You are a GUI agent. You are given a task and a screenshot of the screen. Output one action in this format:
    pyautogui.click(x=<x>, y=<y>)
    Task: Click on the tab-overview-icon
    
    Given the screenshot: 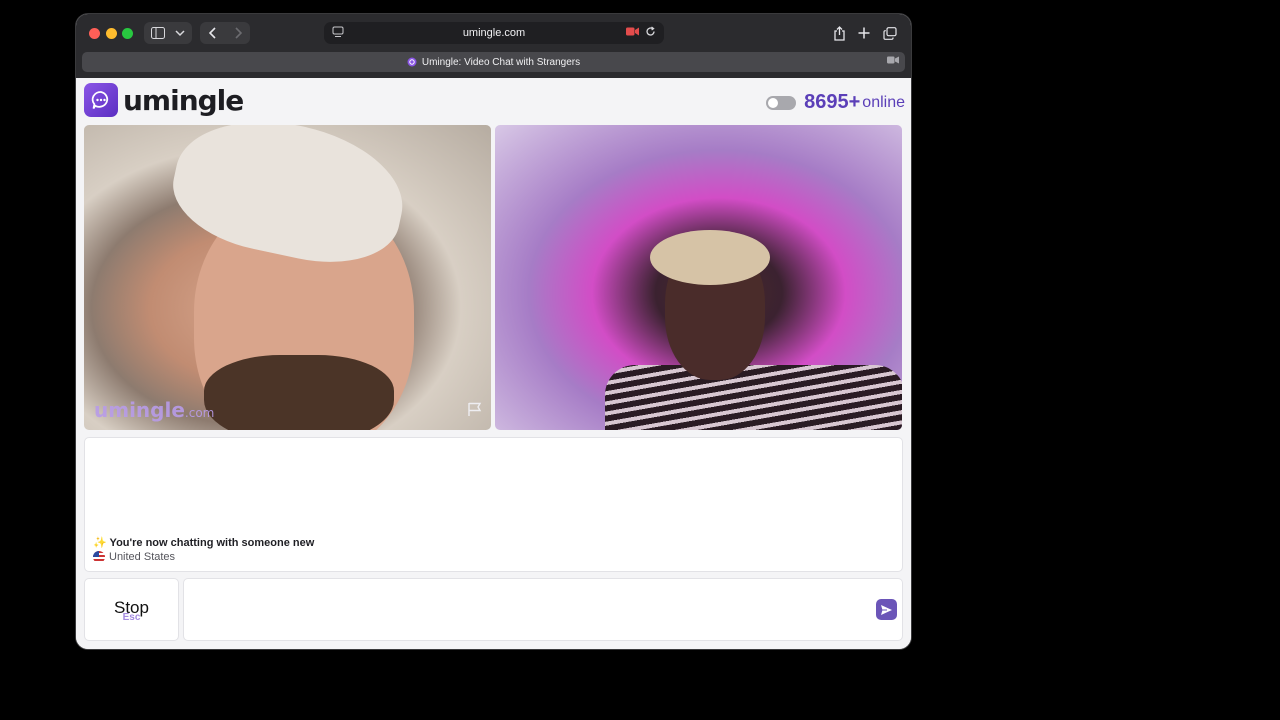 What is the action you would take?
    pyautogui.click(x=890, y=33)
    